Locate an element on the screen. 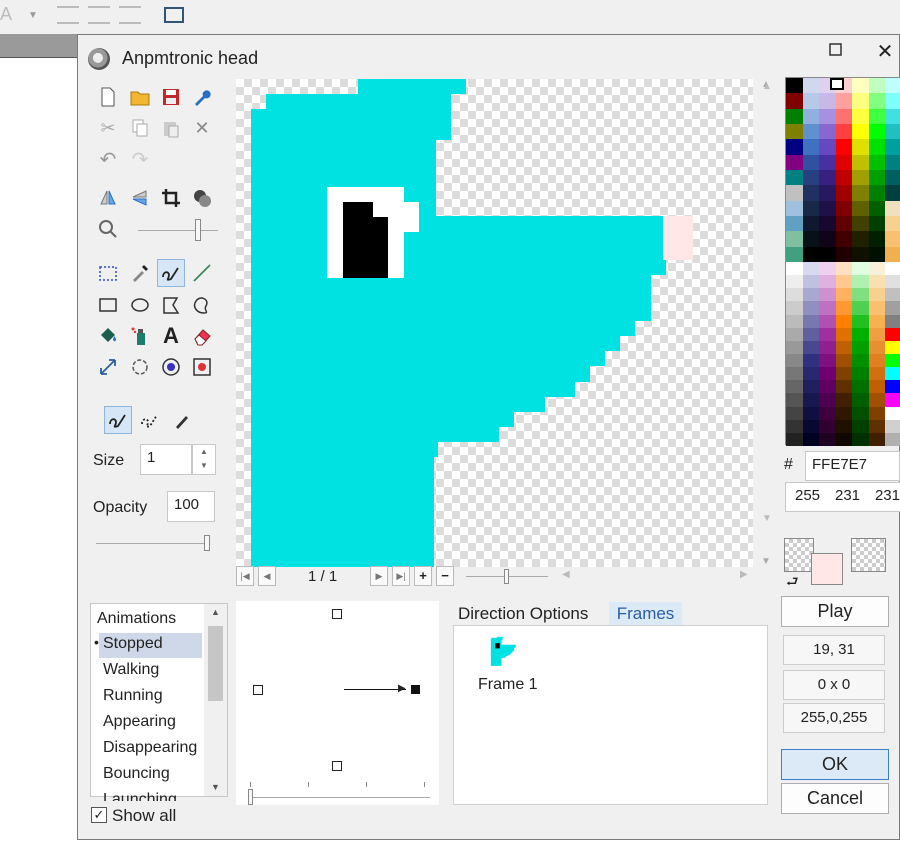 This screenshot has width=900, height=858. flip-horizontal-icon is located at coordinates (108, 198).